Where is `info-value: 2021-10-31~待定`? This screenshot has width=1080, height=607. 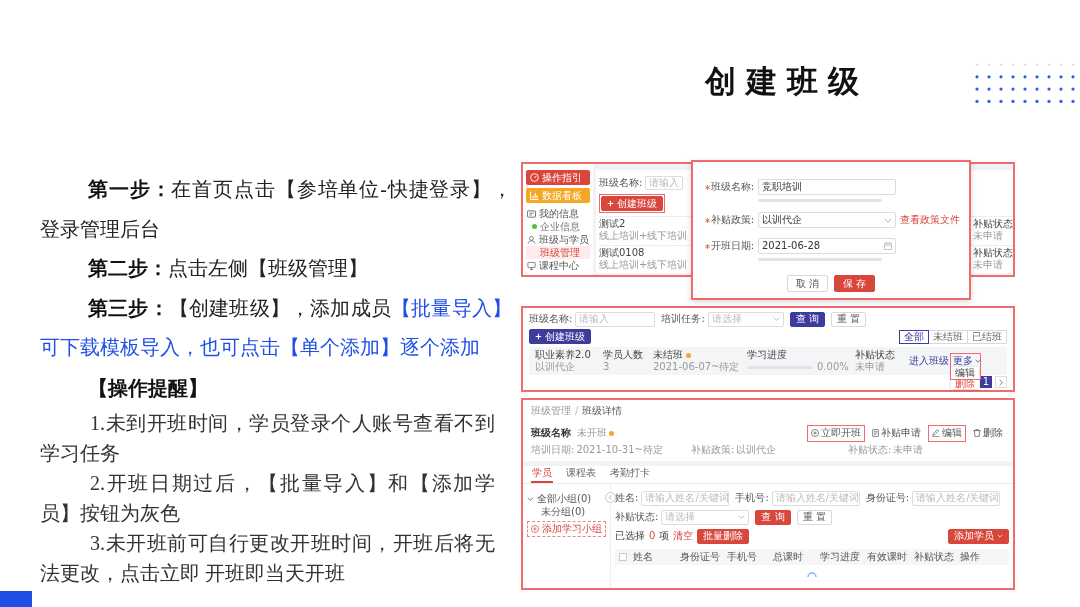 info-value: 2021-10-31~待定 is located at coordinates (619, 450).